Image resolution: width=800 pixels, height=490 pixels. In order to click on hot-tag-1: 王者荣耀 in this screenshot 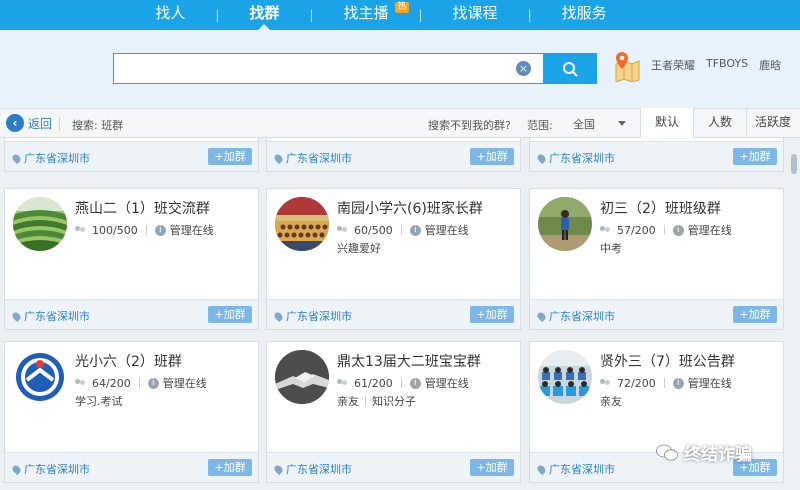, I will do `click(673, 65)`.